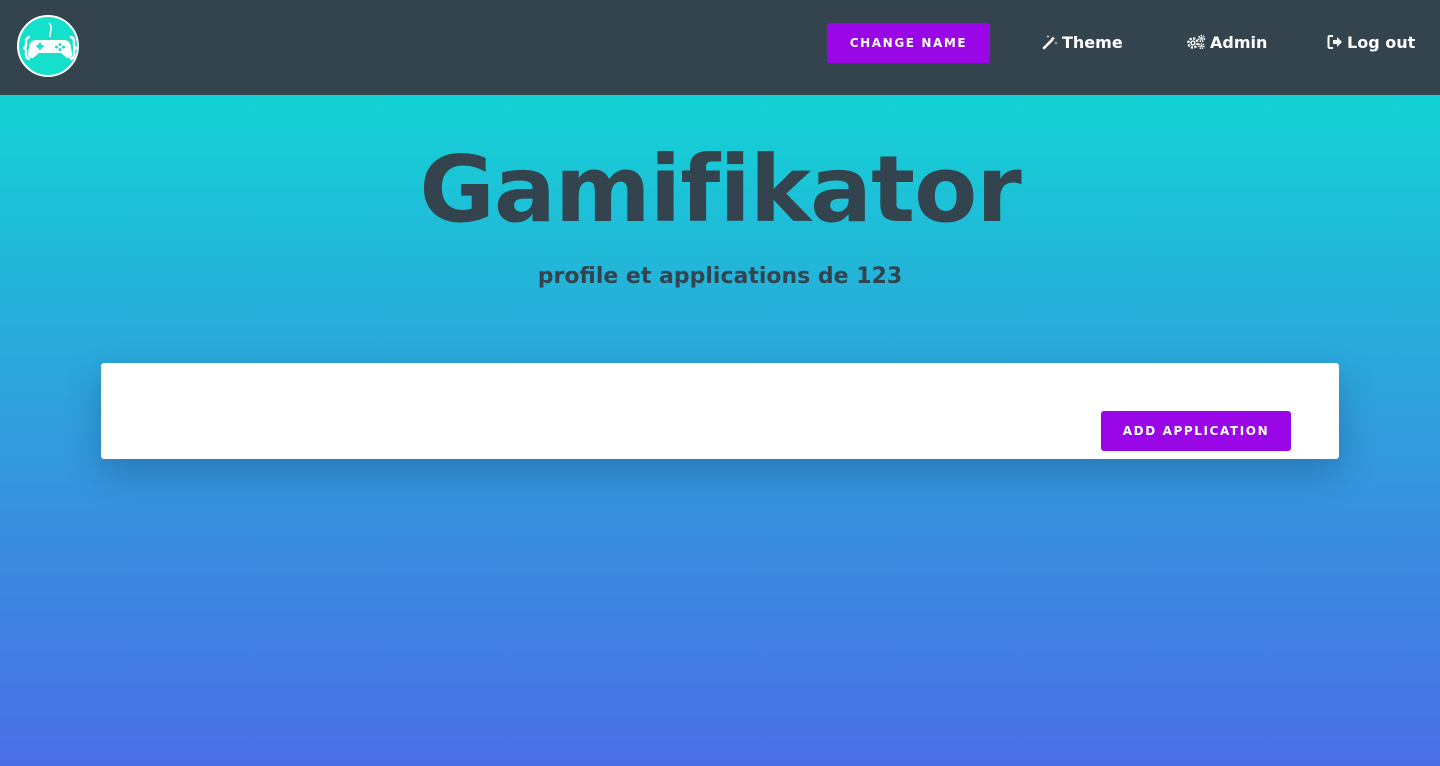 This screenshot has width=1440, height=766. I want to click on top-navbar: CHANGE NAME Theme Admin Log out, so click(720, 47).